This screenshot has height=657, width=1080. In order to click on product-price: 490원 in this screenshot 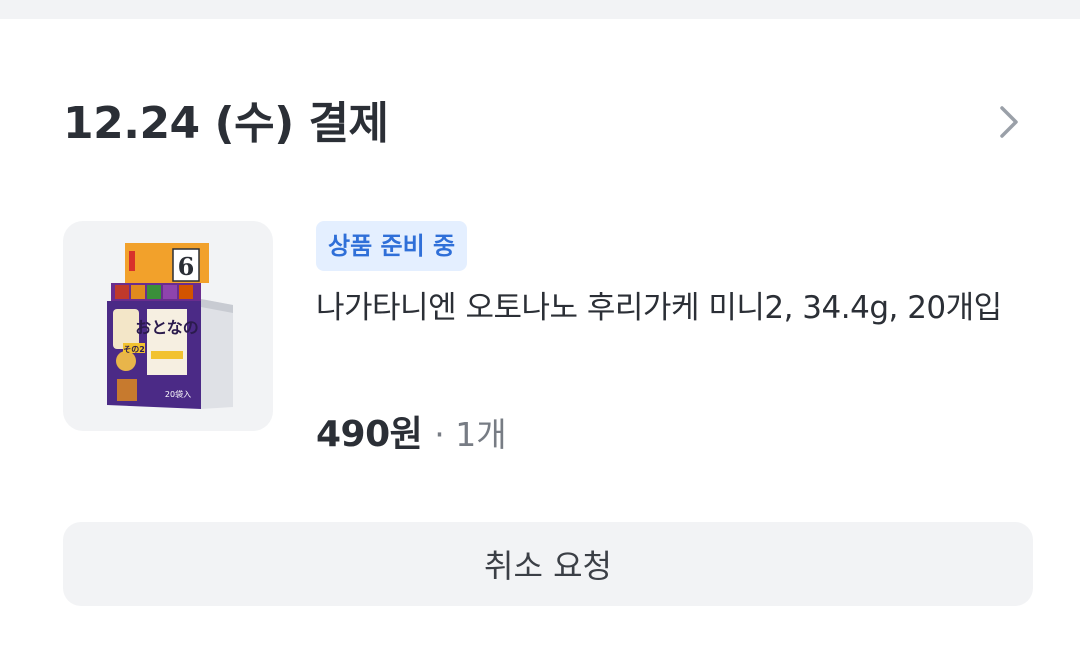, I will do `click(369, 434)`.